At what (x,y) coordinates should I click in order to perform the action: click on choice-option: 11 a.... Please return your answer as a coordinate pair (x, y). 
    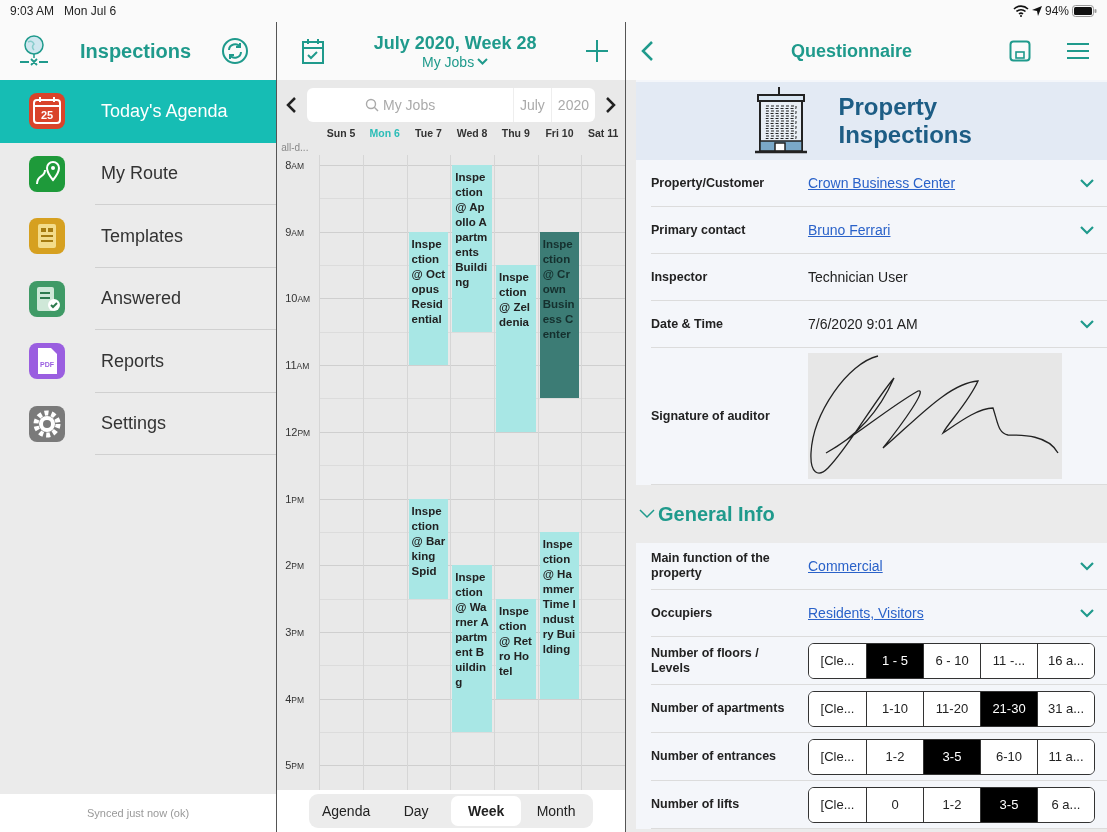
    Looking at the image, I should click on (1065, 756).